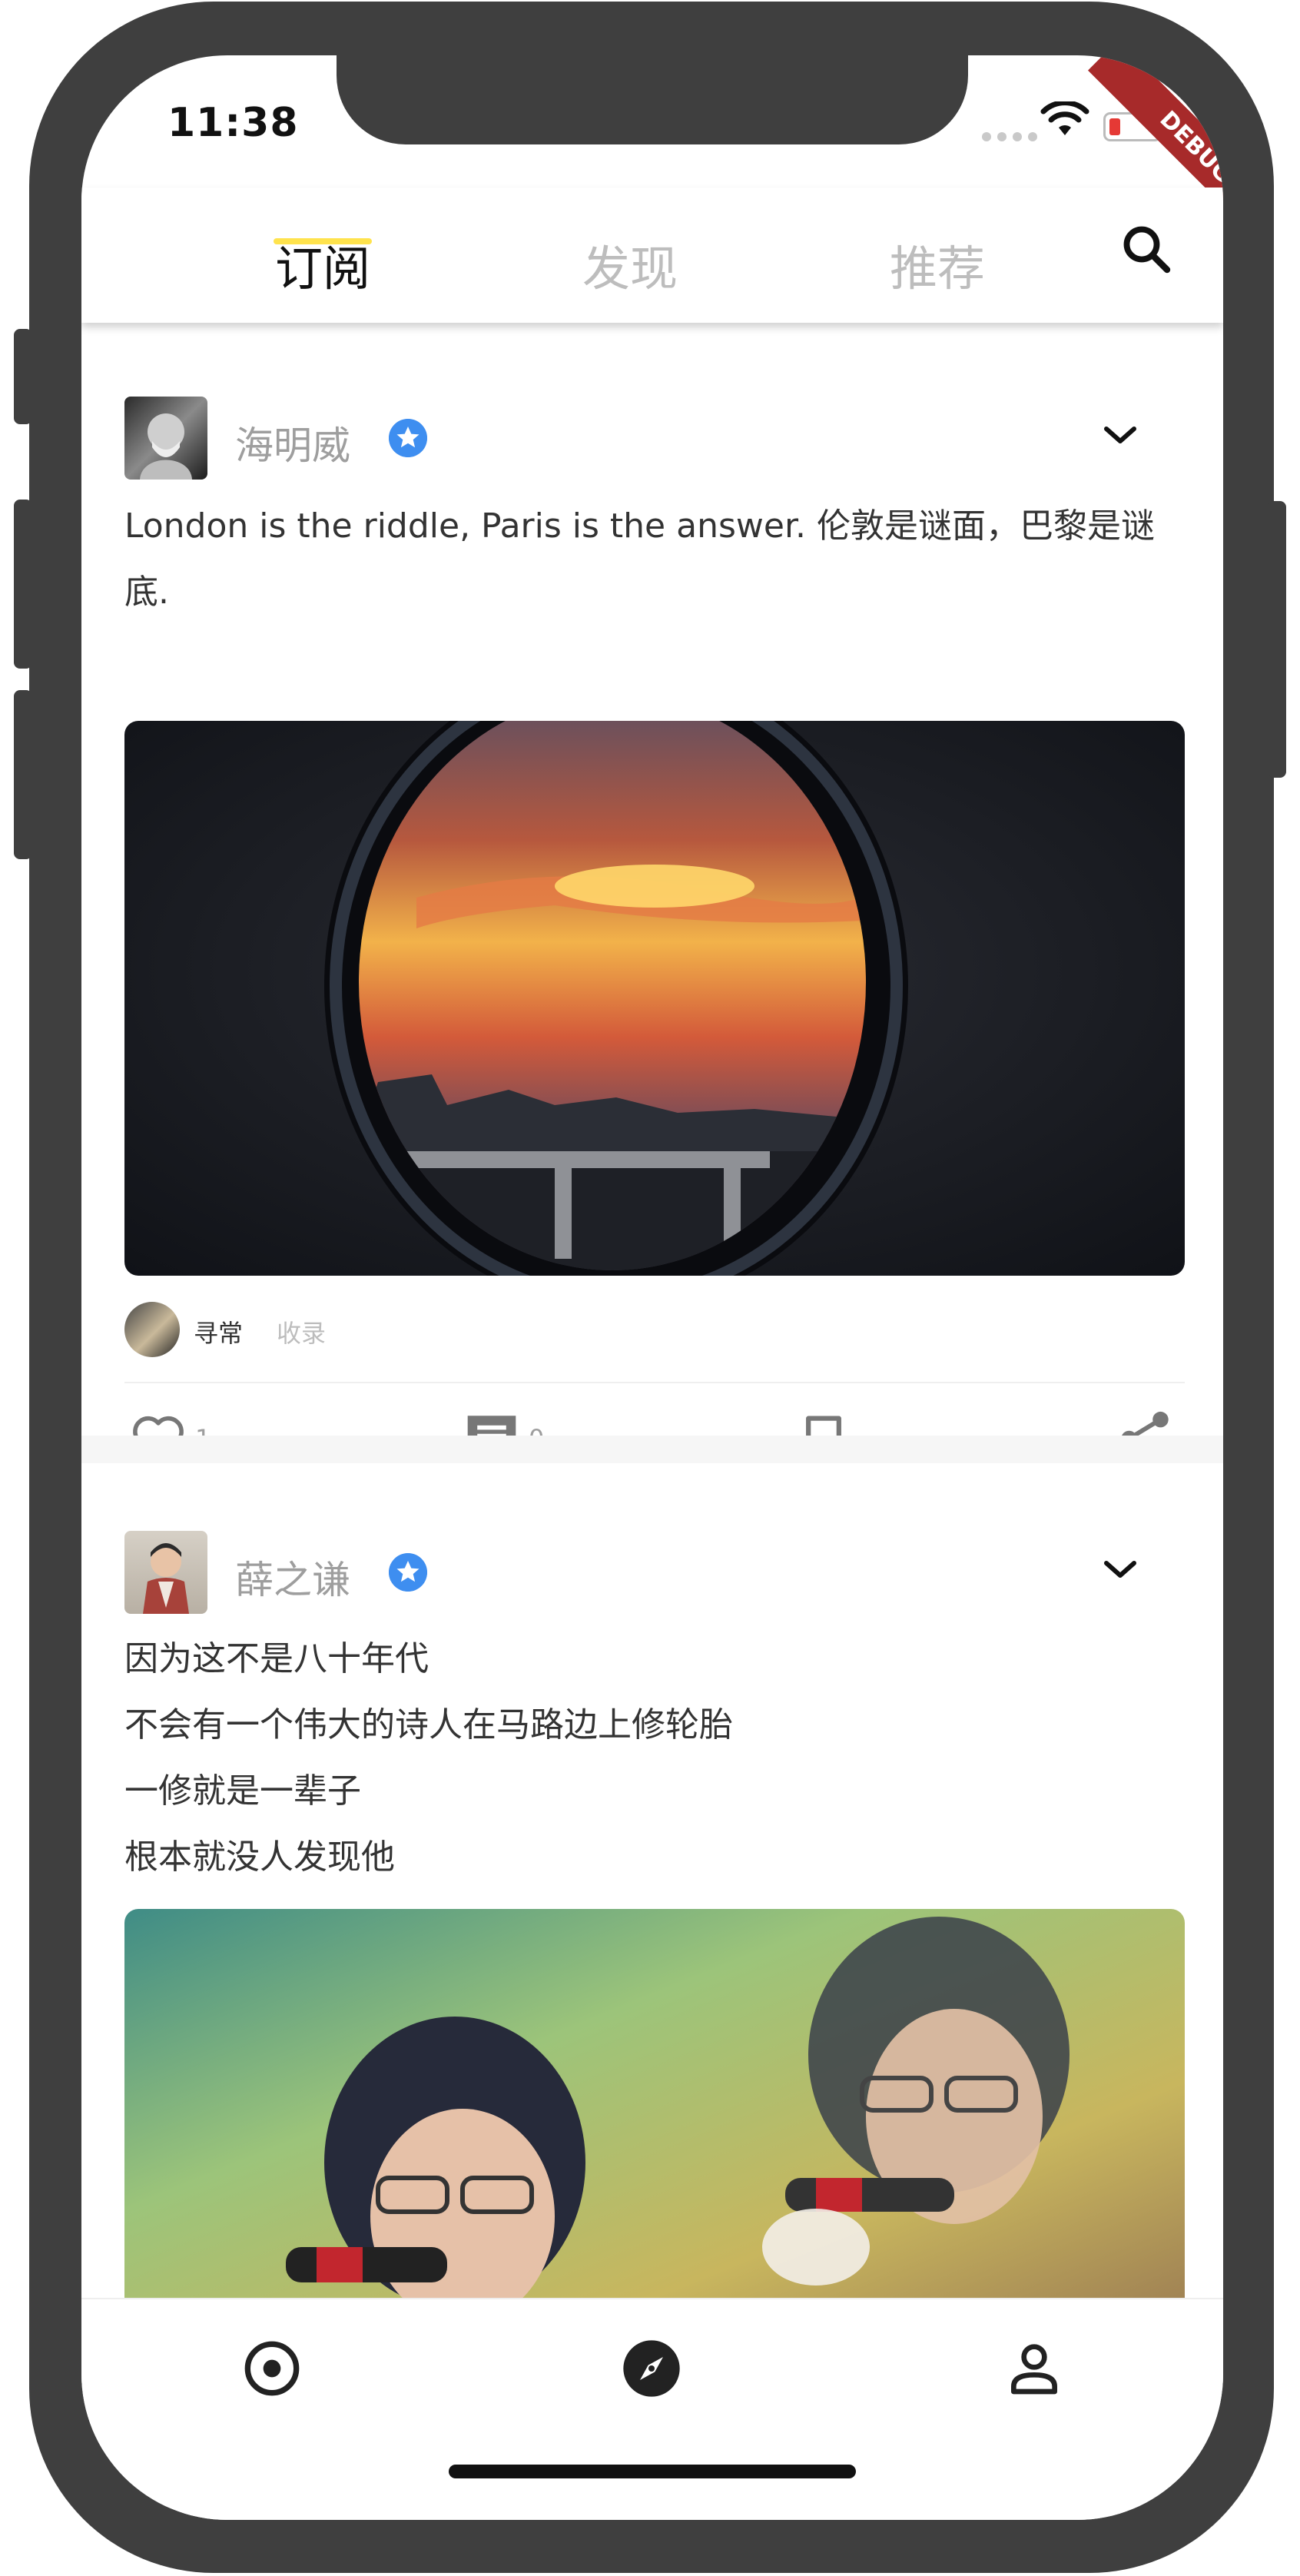 The height and width of the screenshot is (2576, 1300). Describe the element at coordinates (630, 264) in the screenshot. I see `tab-discover: 发现` at that location.